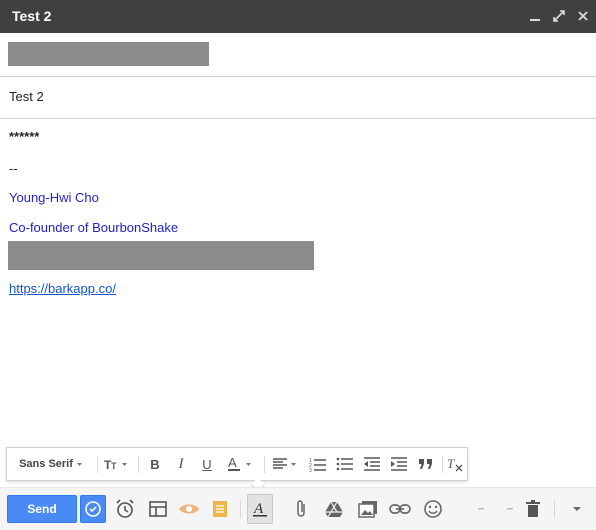  I want to click on alarm-clock-icon, so click(125, 509).